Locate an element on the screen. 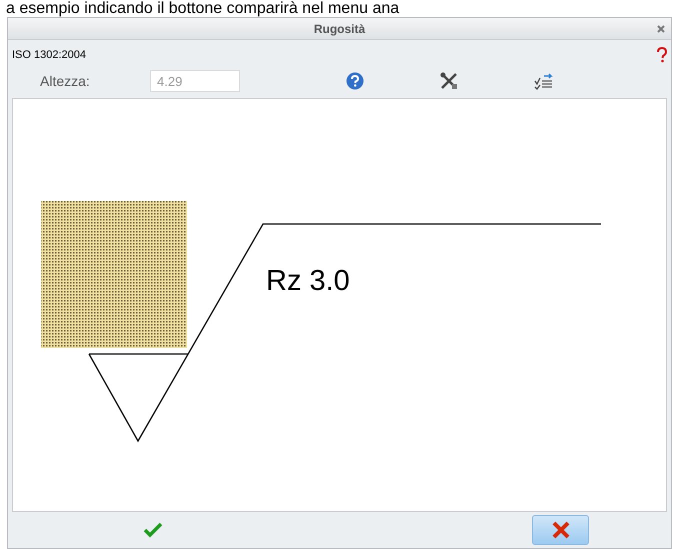 Image resolution: width=679 pixels, height=549 pixels. sort-list-icon is located at coordinates (544, 81).